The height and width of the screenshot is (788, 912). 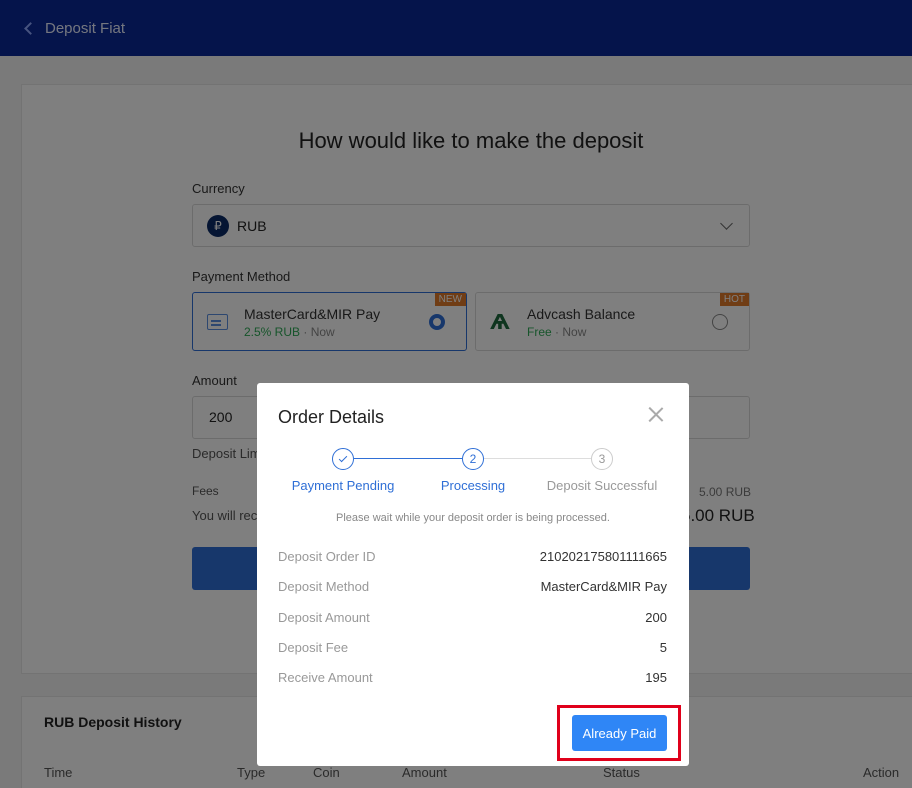 I want to click on already-paid-button: Already Paid, so click(x=619, y=733).